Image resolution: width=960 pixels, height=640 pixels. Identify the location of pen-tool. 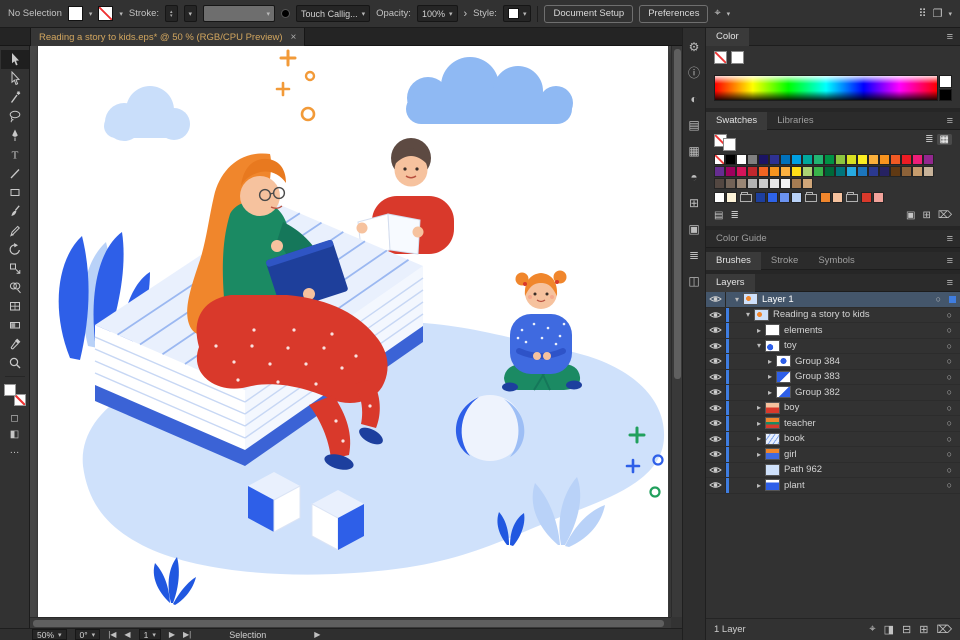
(15, 135).